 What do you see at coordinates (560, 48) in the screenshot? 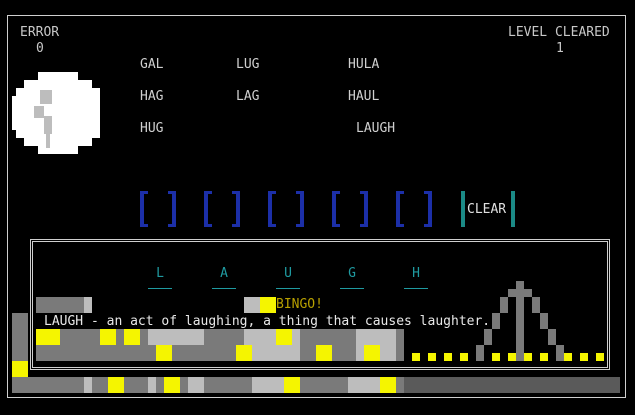
I see `level-count: 1` at bounding box center [560, 48].